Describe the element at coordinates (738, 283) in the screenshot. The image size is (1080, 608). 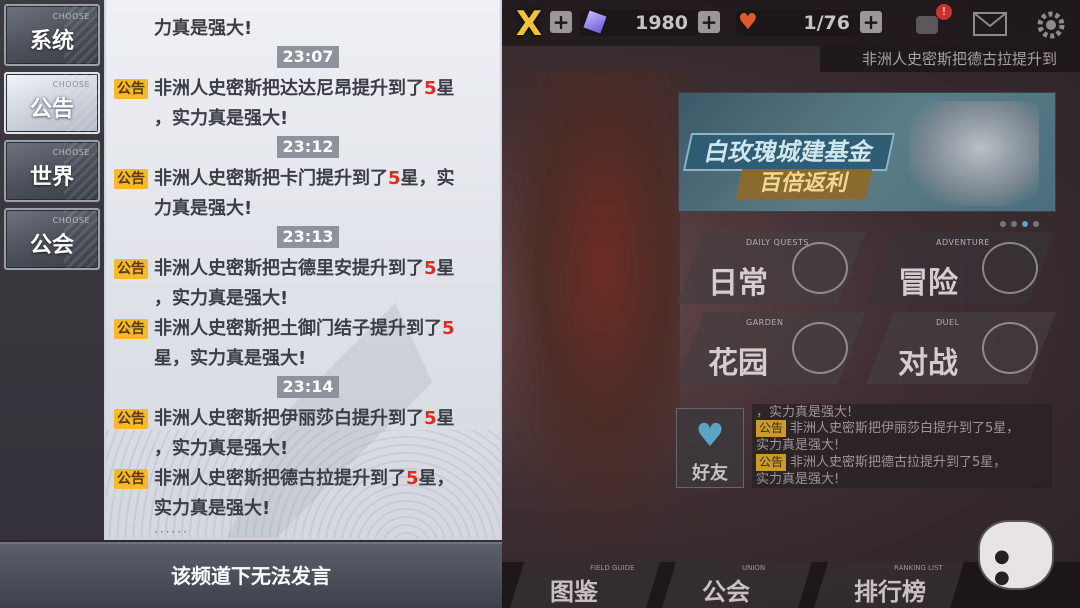
I see `menu-cn-label: 日常` at that location.